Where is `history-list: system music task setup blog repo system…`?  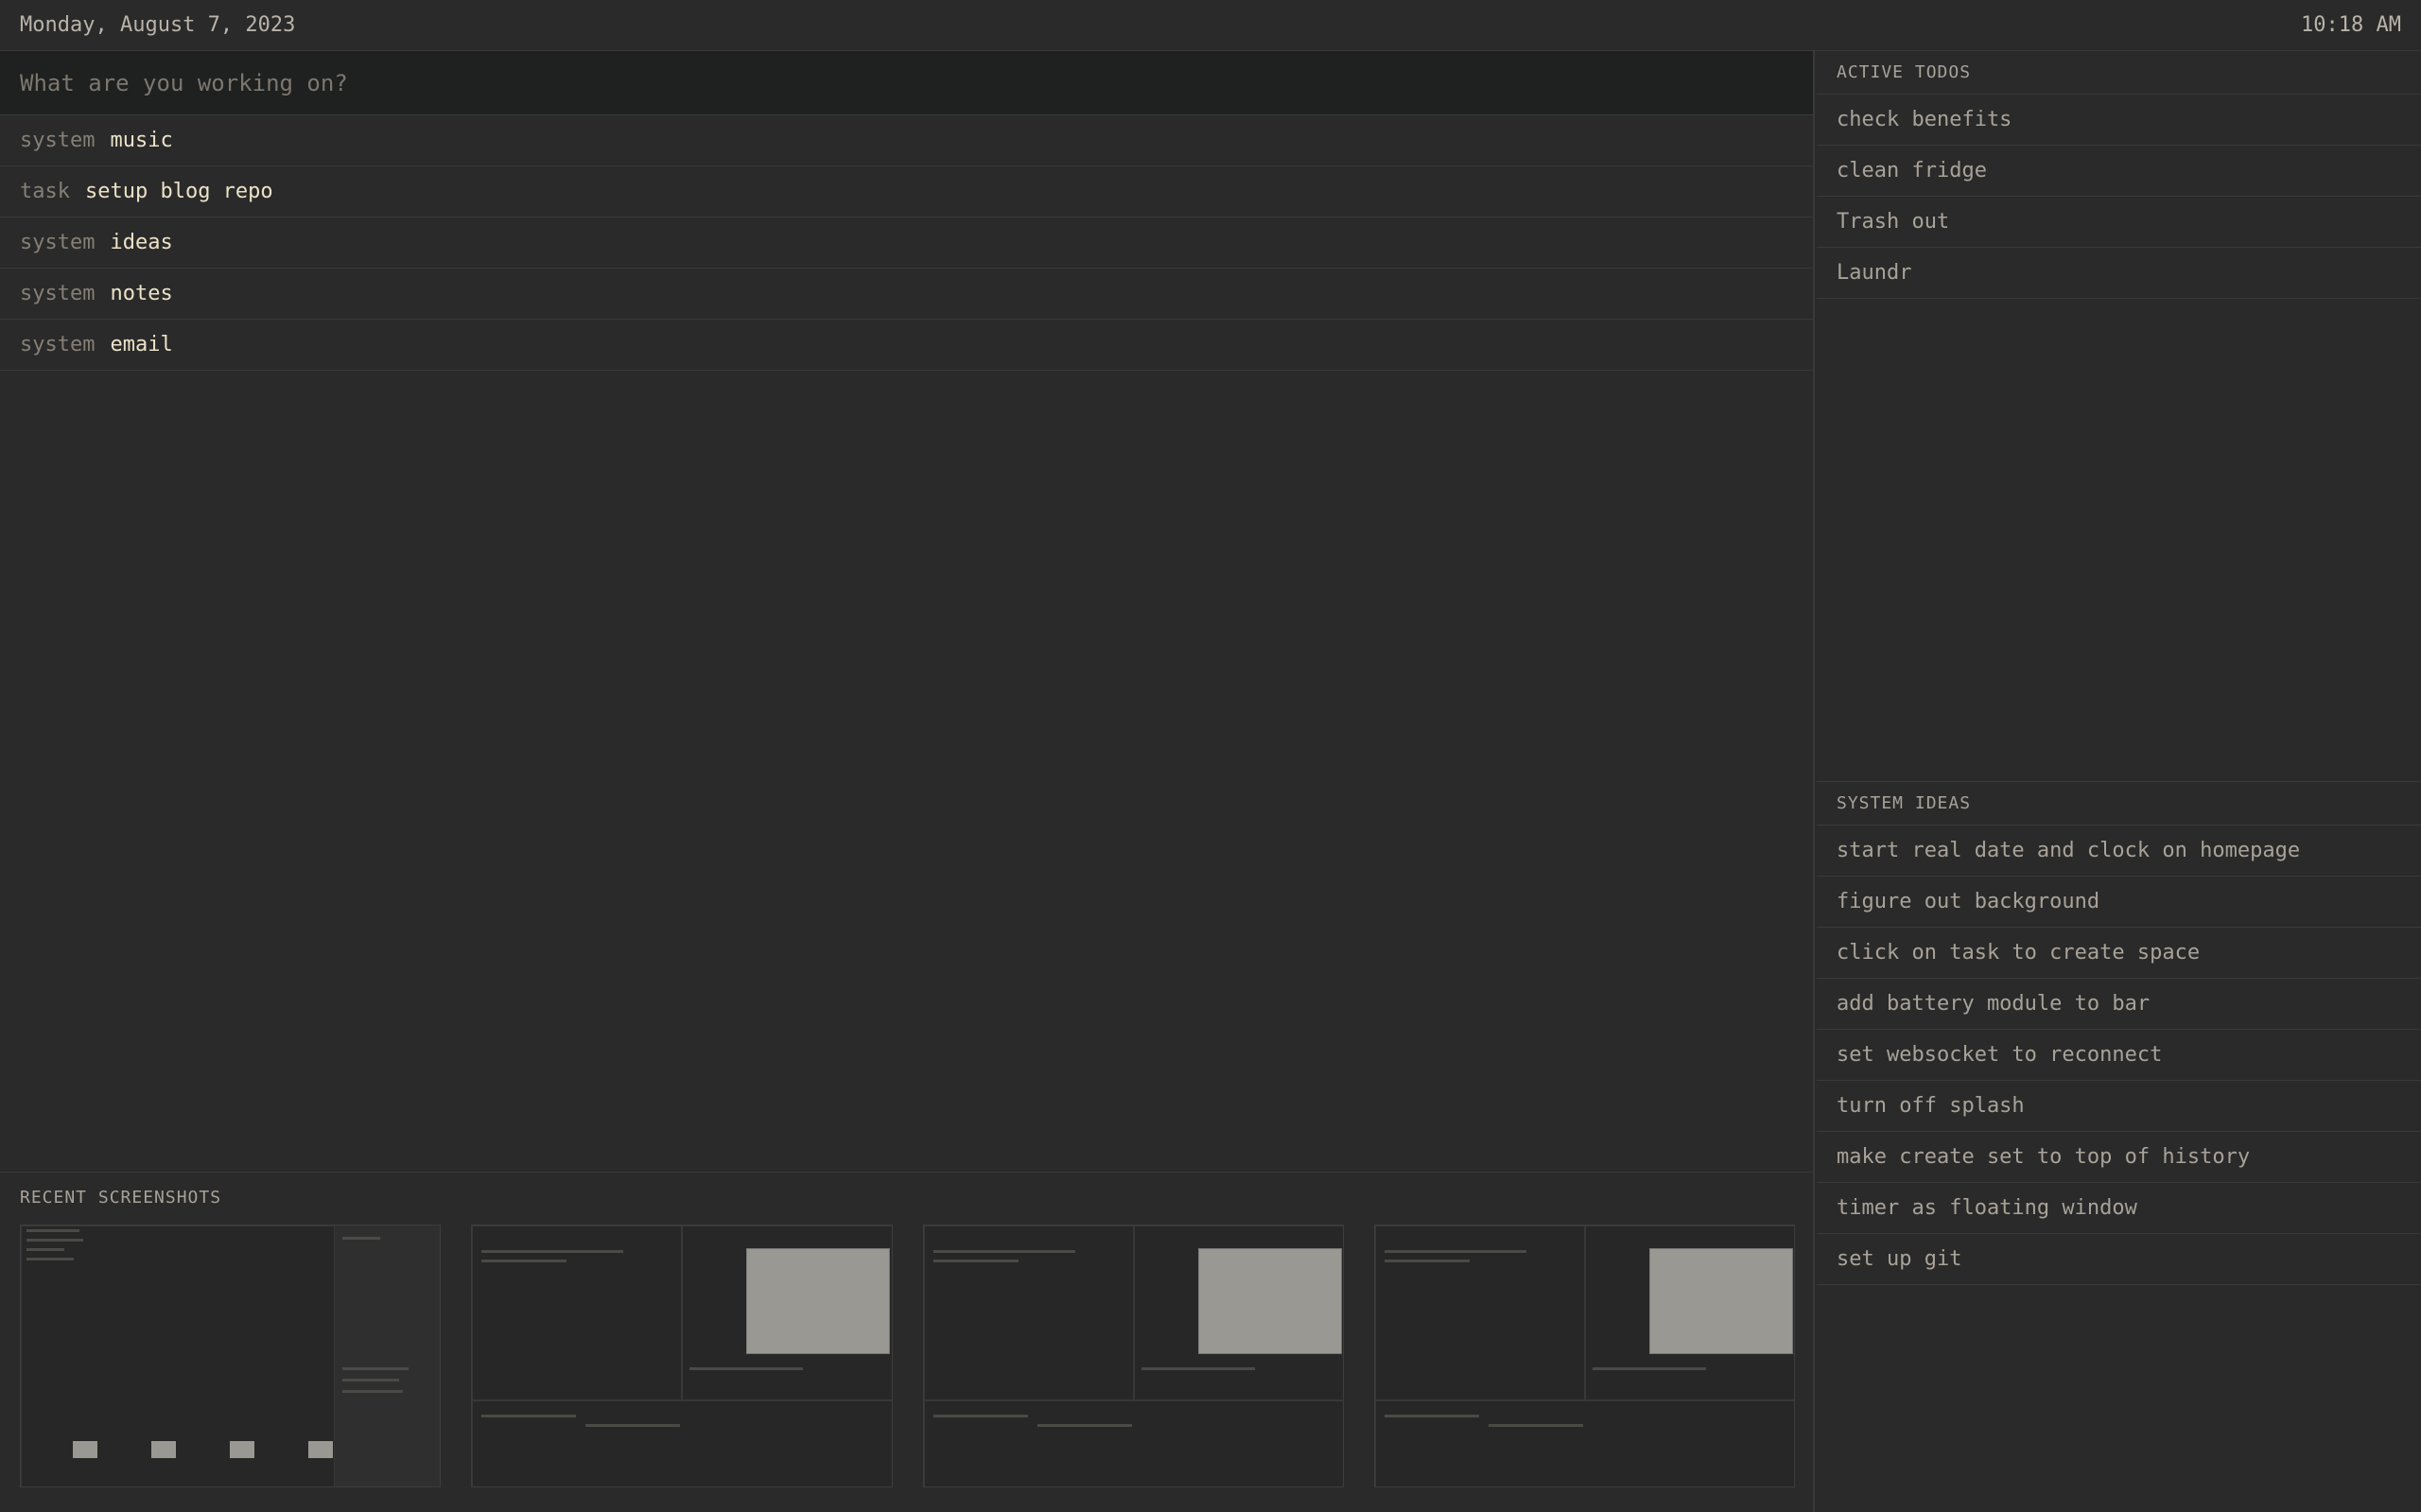 history-list: system music task setup blog repo system… is located at coordinates (906, 243).